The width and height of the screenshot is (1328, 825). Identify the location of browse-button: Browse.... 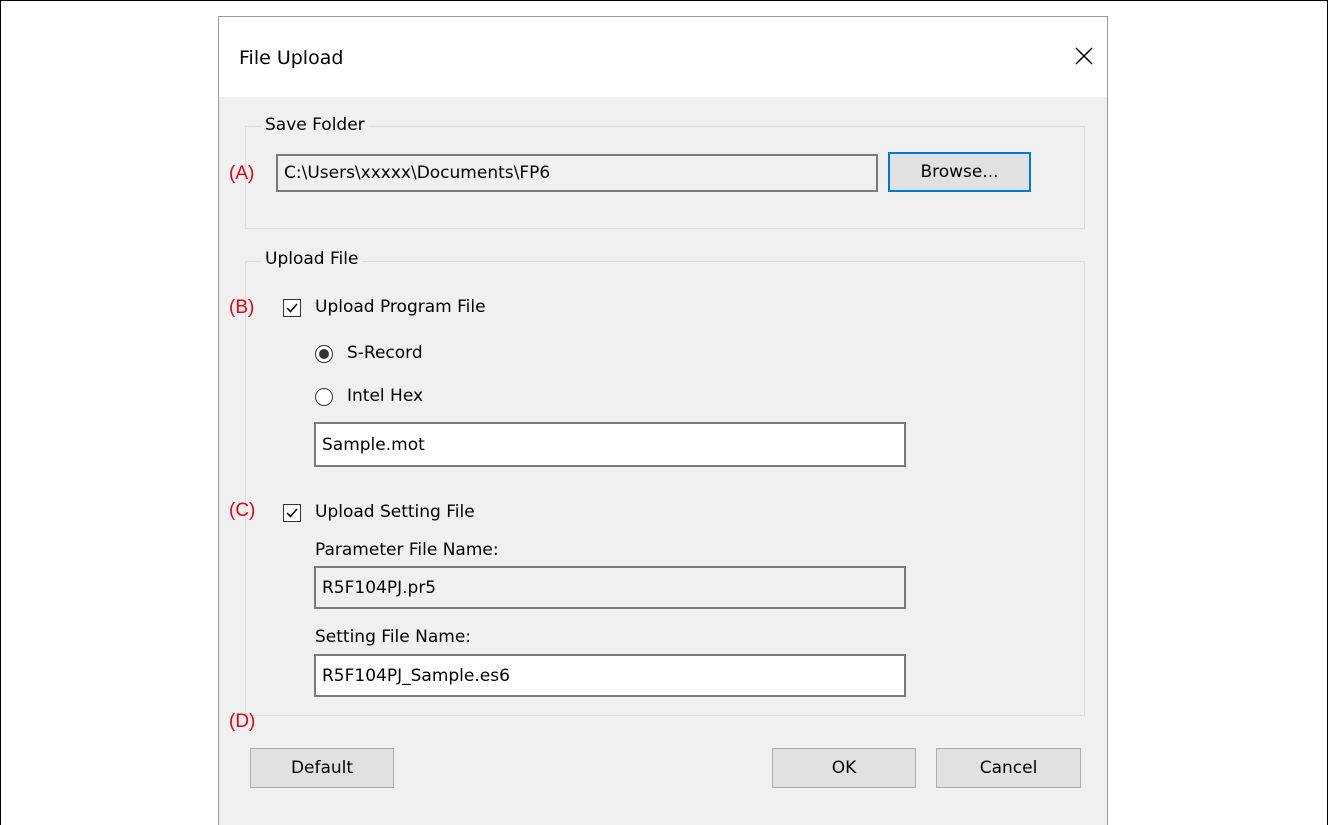
(959, 172).